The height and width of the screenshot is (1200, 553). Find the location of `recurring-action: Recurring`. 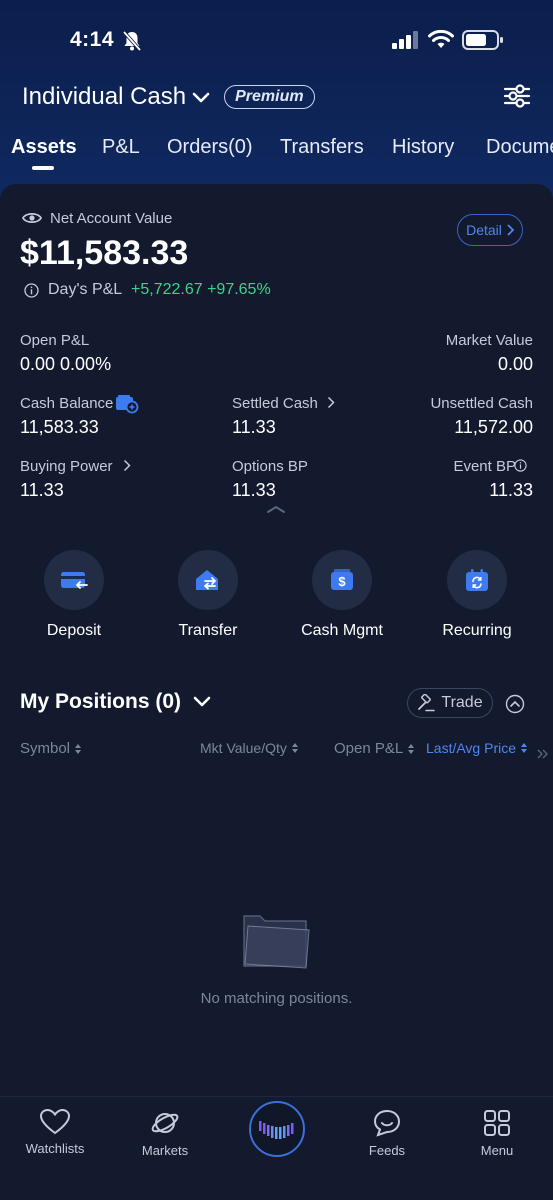

recurring-action: Recurring is located at coordinates (477, 595).